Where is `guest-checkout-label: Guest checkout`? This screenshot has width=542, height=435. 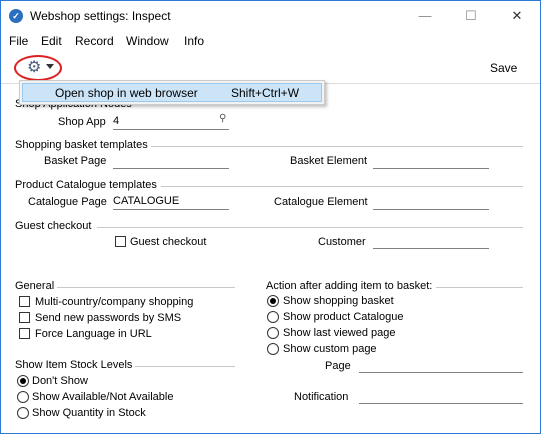
guest-checkout-label: Guest checkout is located at coordinates (168, 242).